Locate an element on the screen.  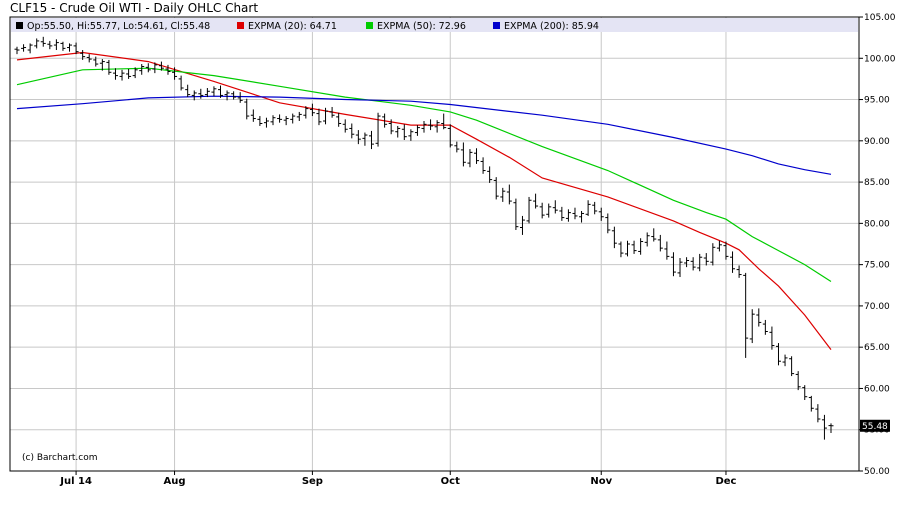
y-tick-label: 85.00 is located at coordinates (877, 183).